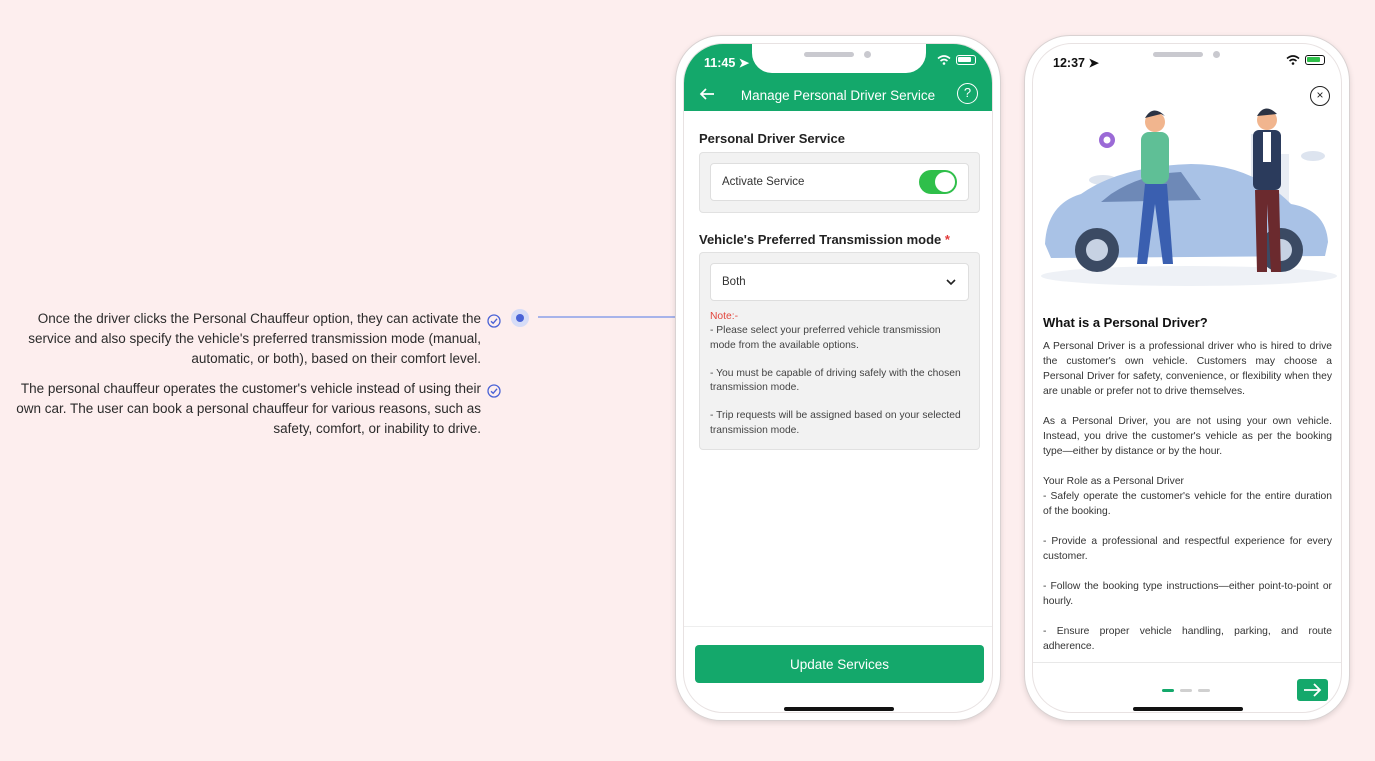 The width and height of the screenshot is (1375, 761). What do you see at coordinates (1125, 322) in the screenshot?
I see `info-heading: What is a Personal Driver?` at bounding box center [1125, 322].